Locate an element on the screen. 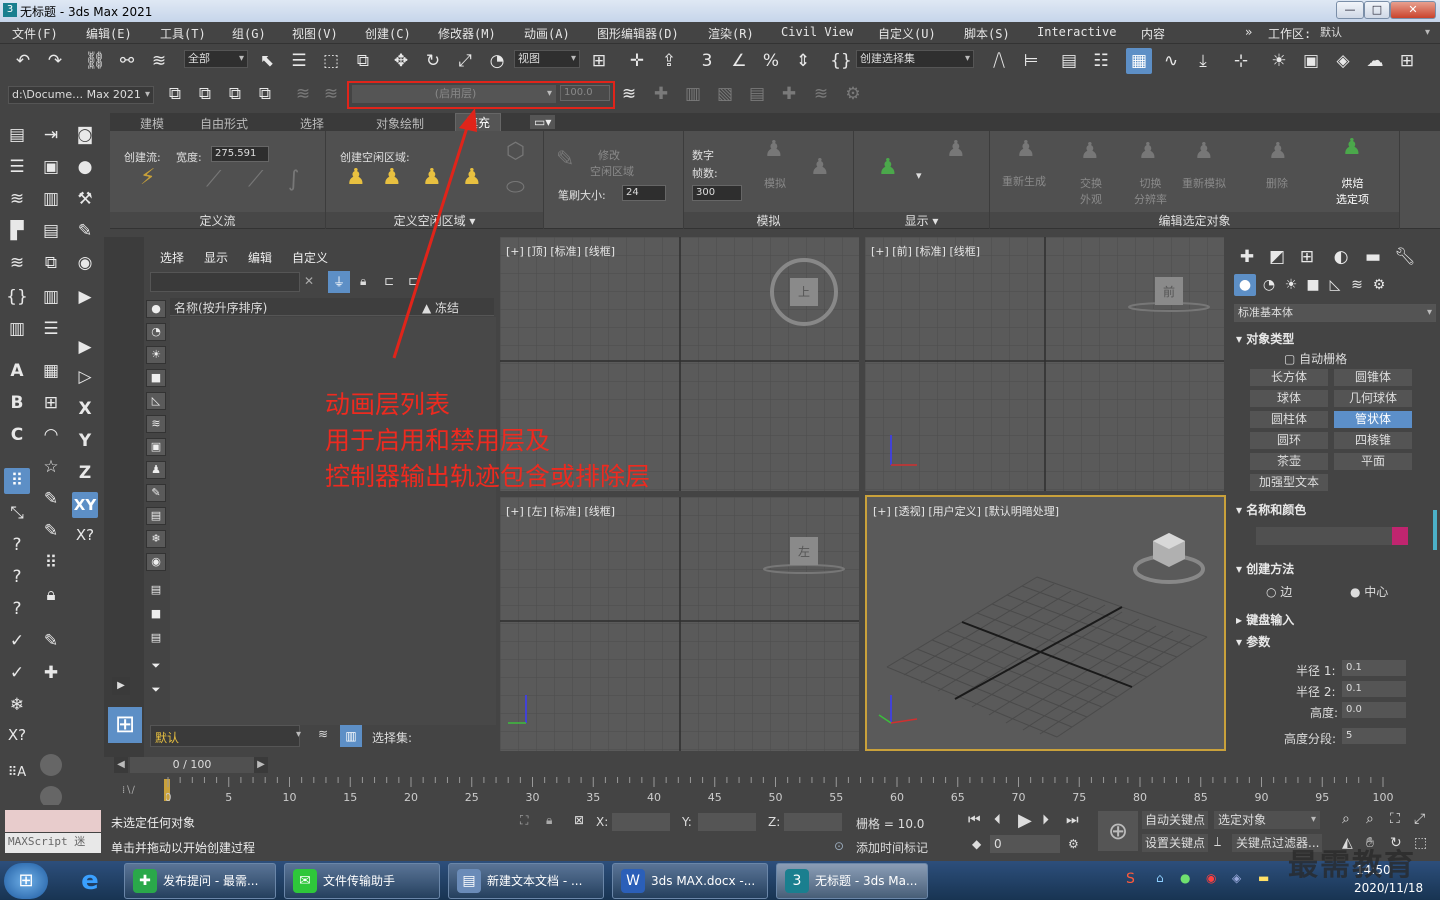  goto-end-icon: ⏭ is located at coordinates (1072, 820).